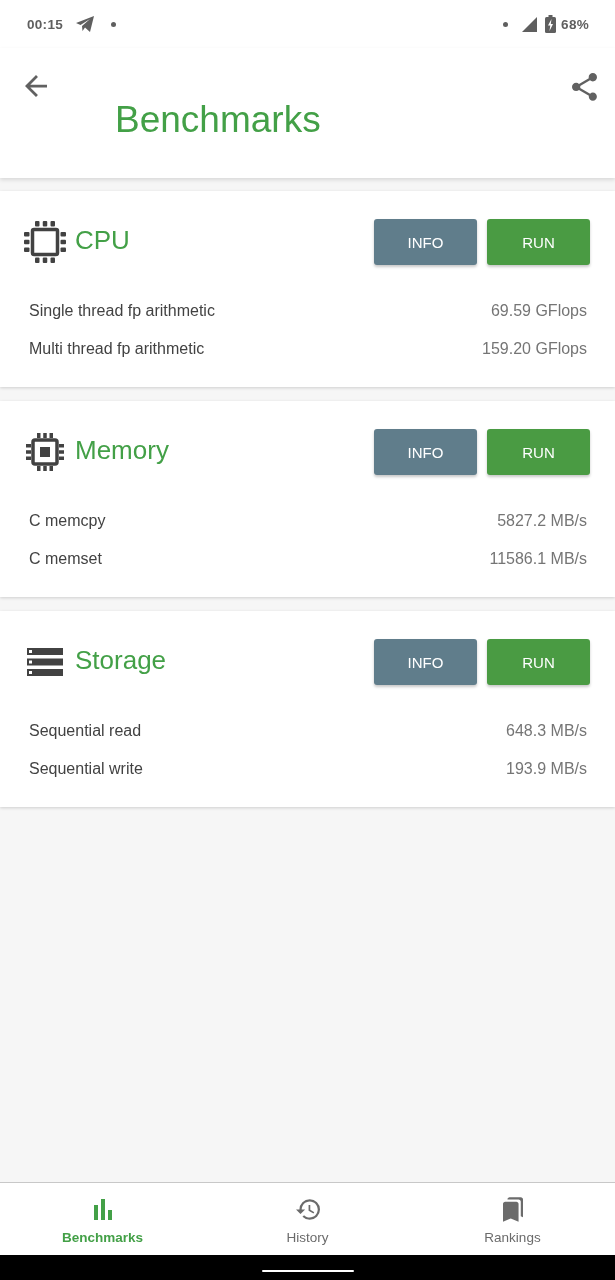  Describe the element at coordinates (534, 349) in the screenshot. I see `result-value: 159.20 GFlops` at that location.